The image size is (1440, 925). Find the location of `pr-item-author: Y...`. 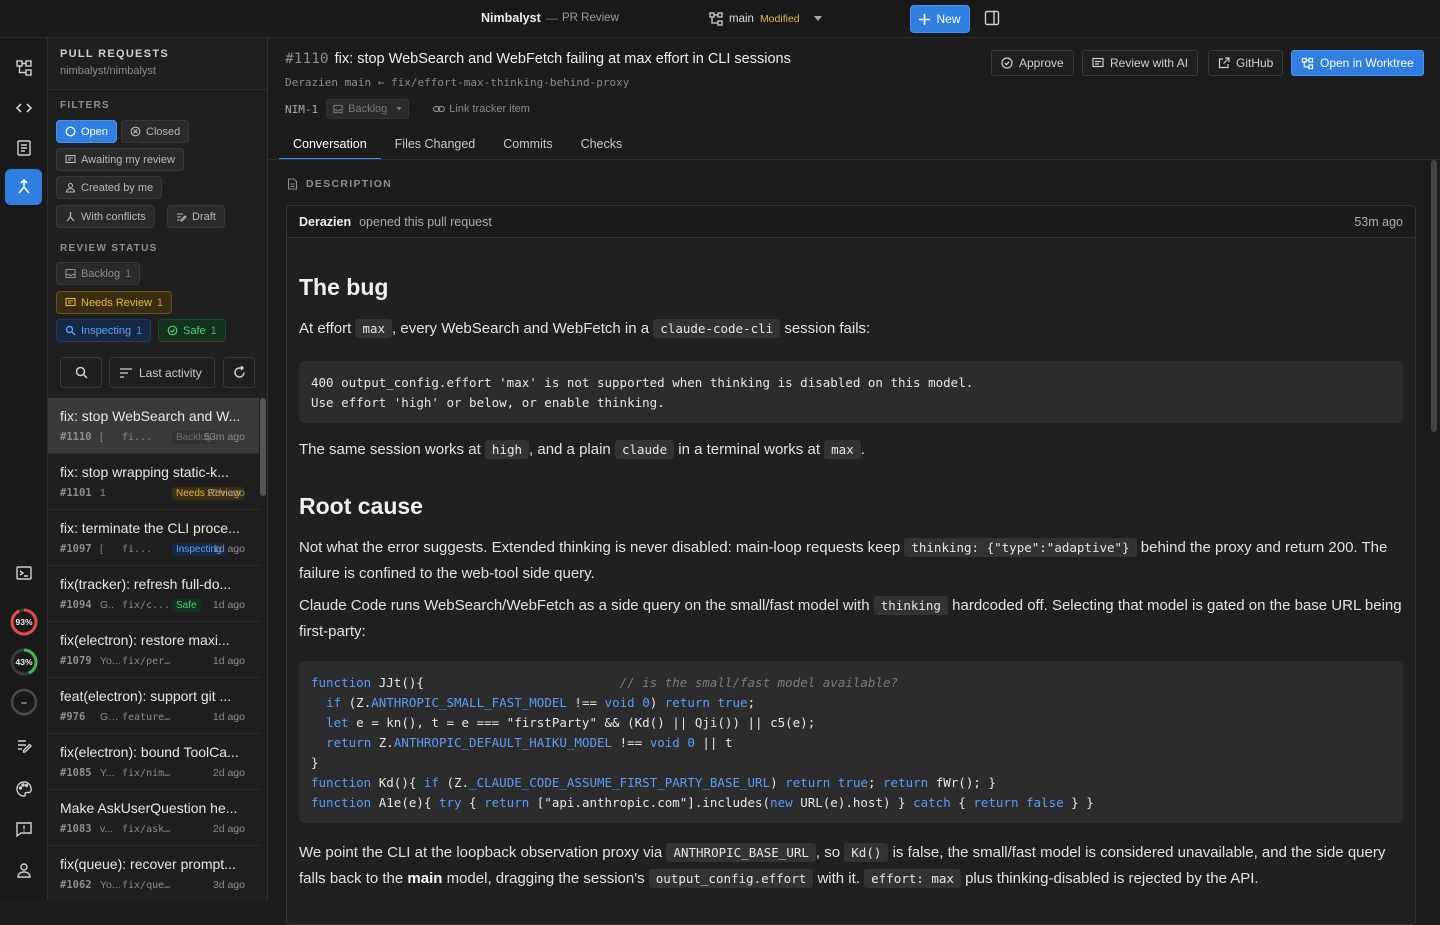

pr-item-author: Y... is located at coordinates (107, 773).